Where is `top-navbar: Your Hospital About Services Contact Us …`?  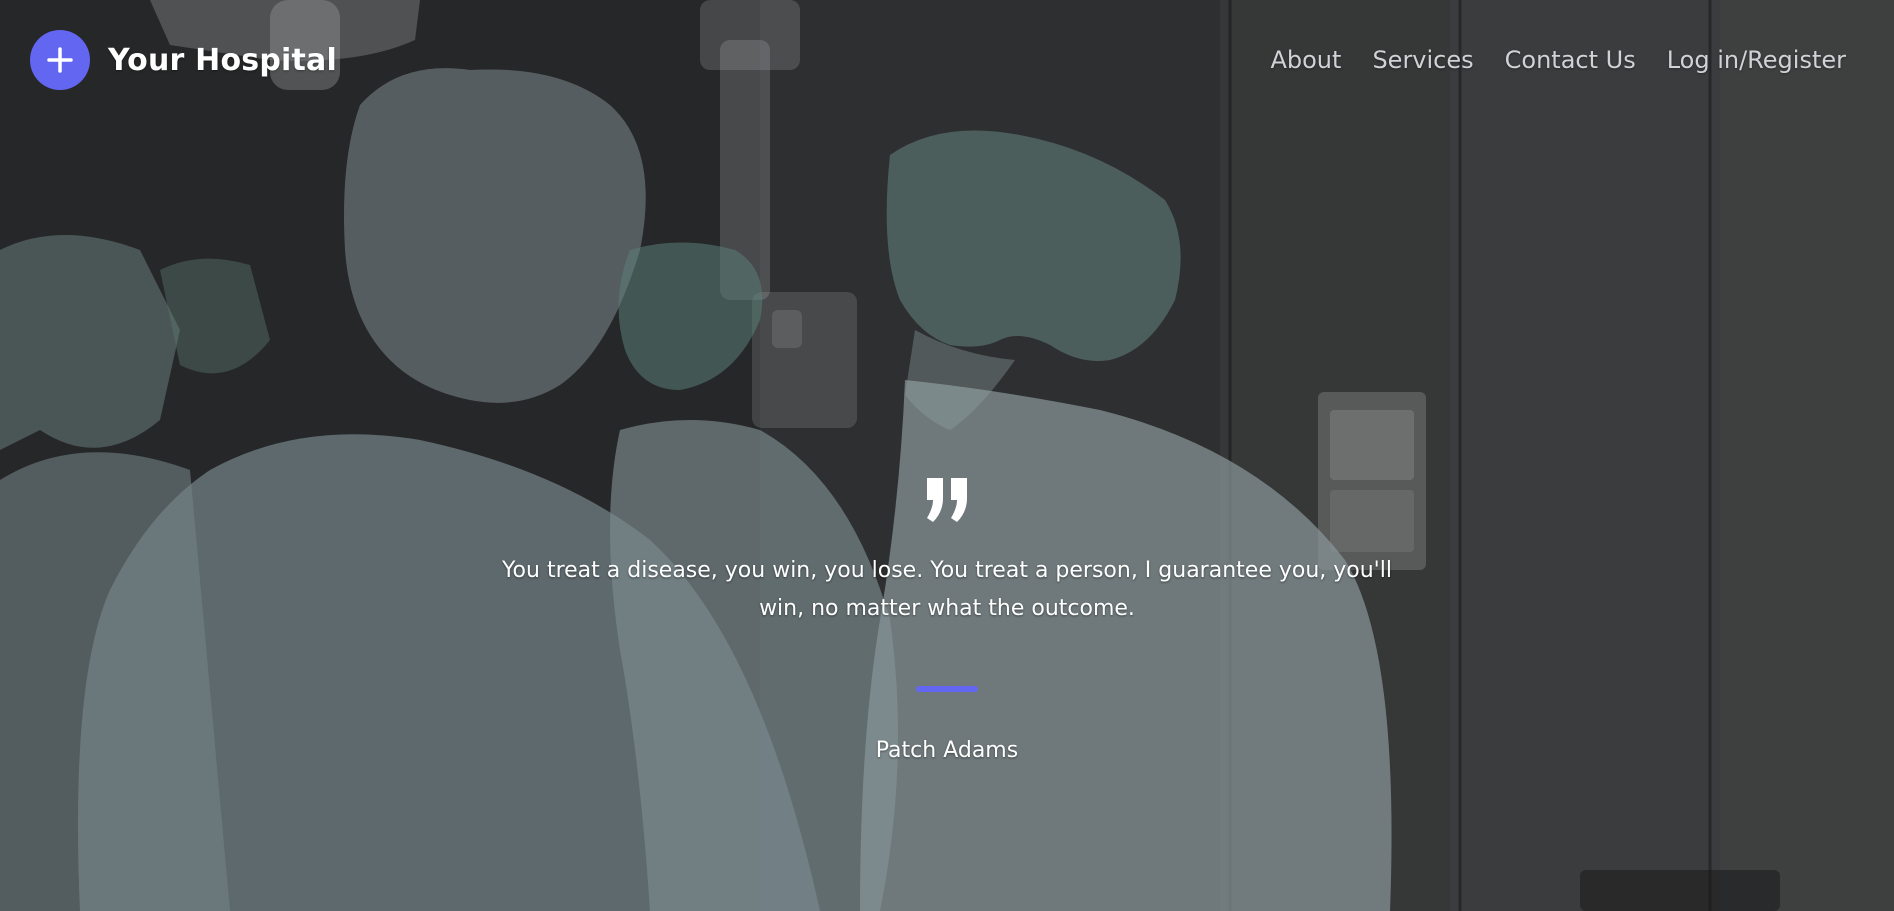
top-navbar: Your Hospital About Services Contact Us … is located at coordinates (947, 60).